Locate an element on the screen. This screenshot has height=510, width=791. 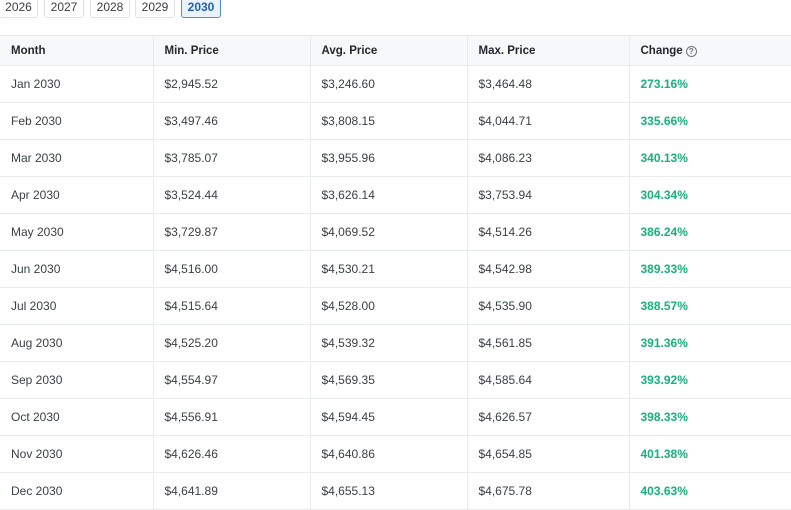
max-price-cell: $4,585.64 is located at coordinates (547, 380).